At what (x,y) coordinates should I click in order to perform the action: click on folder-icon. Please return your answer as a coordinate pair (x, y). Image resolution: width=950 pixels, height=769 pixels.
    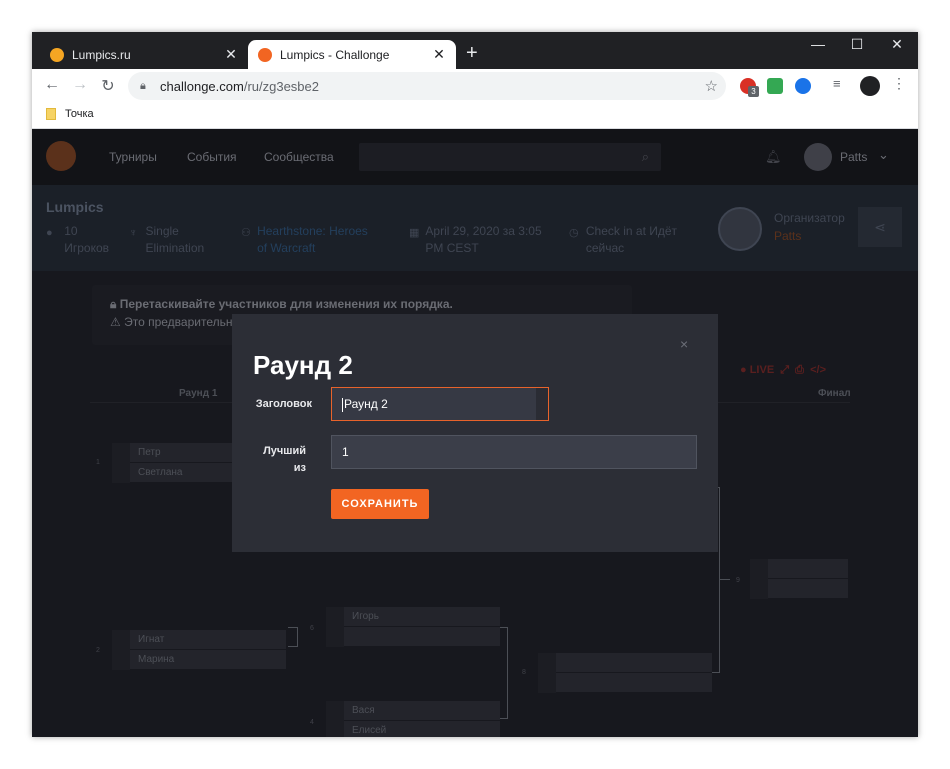
    Looking at the image, I should click on (51, 114).